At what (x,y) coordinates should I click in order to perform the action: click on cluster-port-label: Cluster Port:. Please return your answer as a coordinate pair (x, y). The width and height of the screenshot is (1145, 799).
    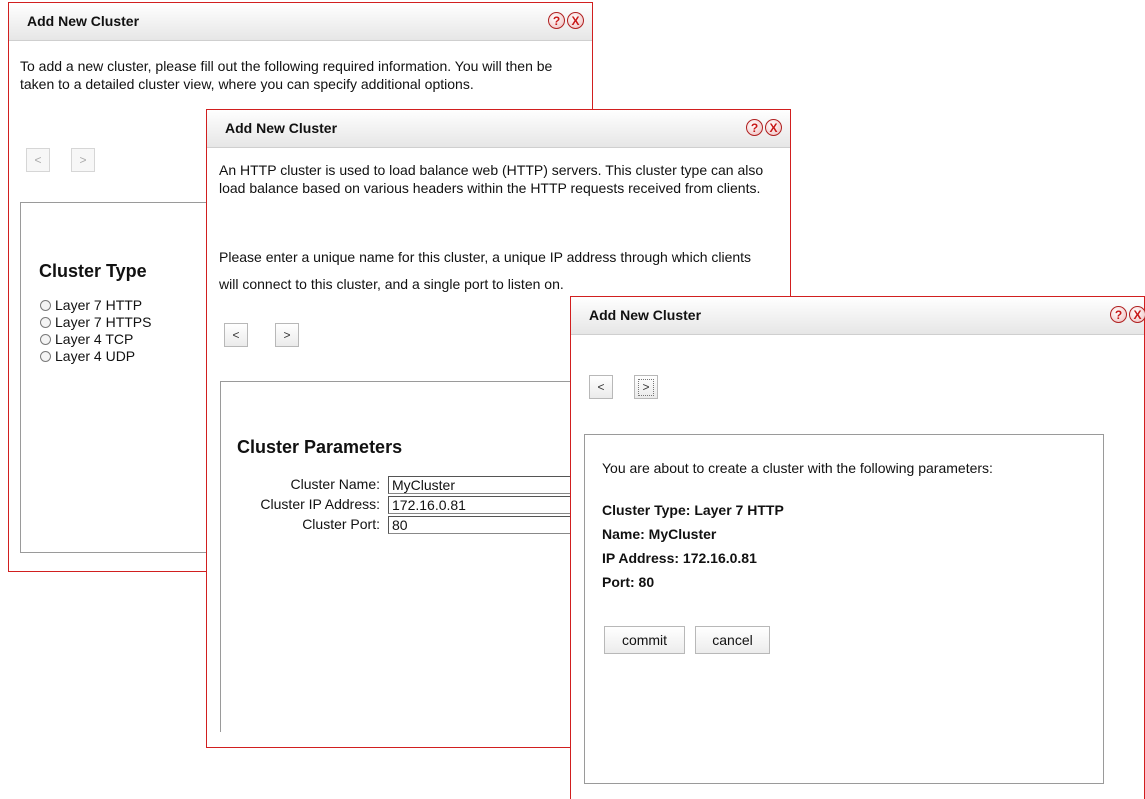
    Looking at the image, I should click on (341, 524).